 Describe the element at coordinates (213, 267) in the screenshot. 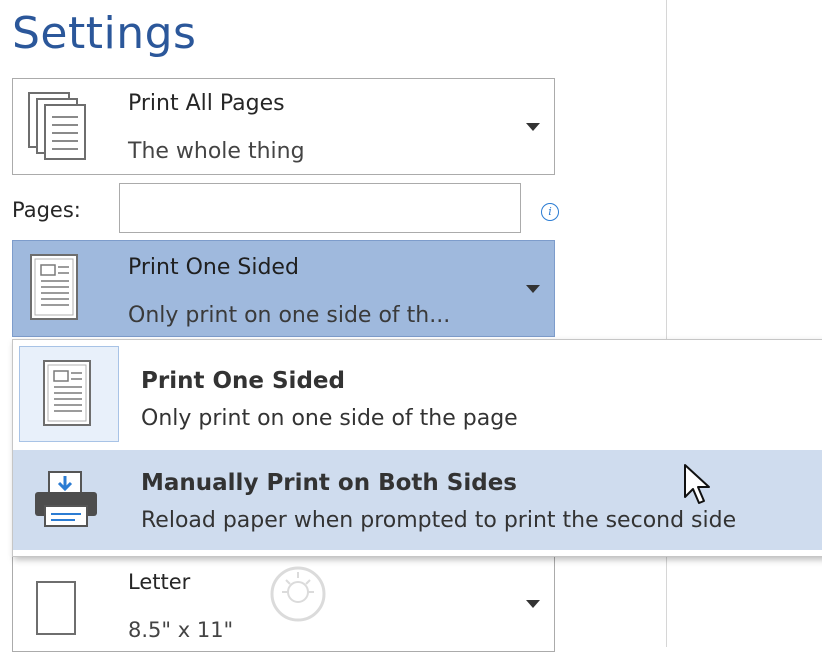

I see `print-sides-title: Print One Sided` at that location.